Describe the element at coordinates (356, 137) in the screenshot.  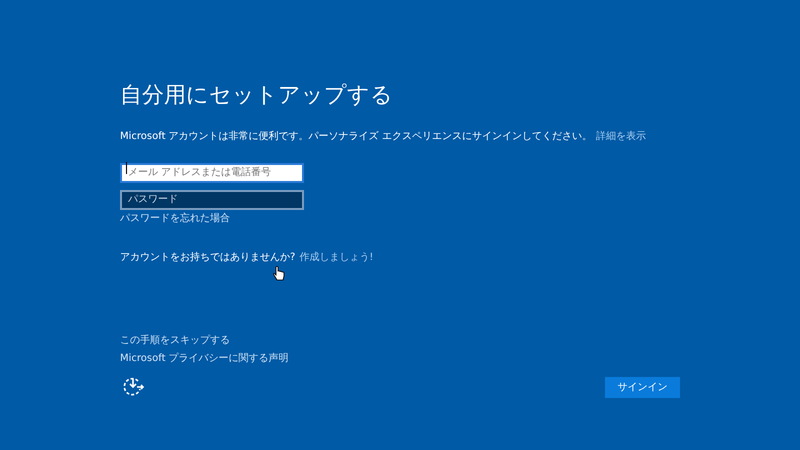
I see `intro-text: Microsoft アカウントは非常に便利です。パーソナライズ エクスペリエンスにサインインしてください。` at that location.